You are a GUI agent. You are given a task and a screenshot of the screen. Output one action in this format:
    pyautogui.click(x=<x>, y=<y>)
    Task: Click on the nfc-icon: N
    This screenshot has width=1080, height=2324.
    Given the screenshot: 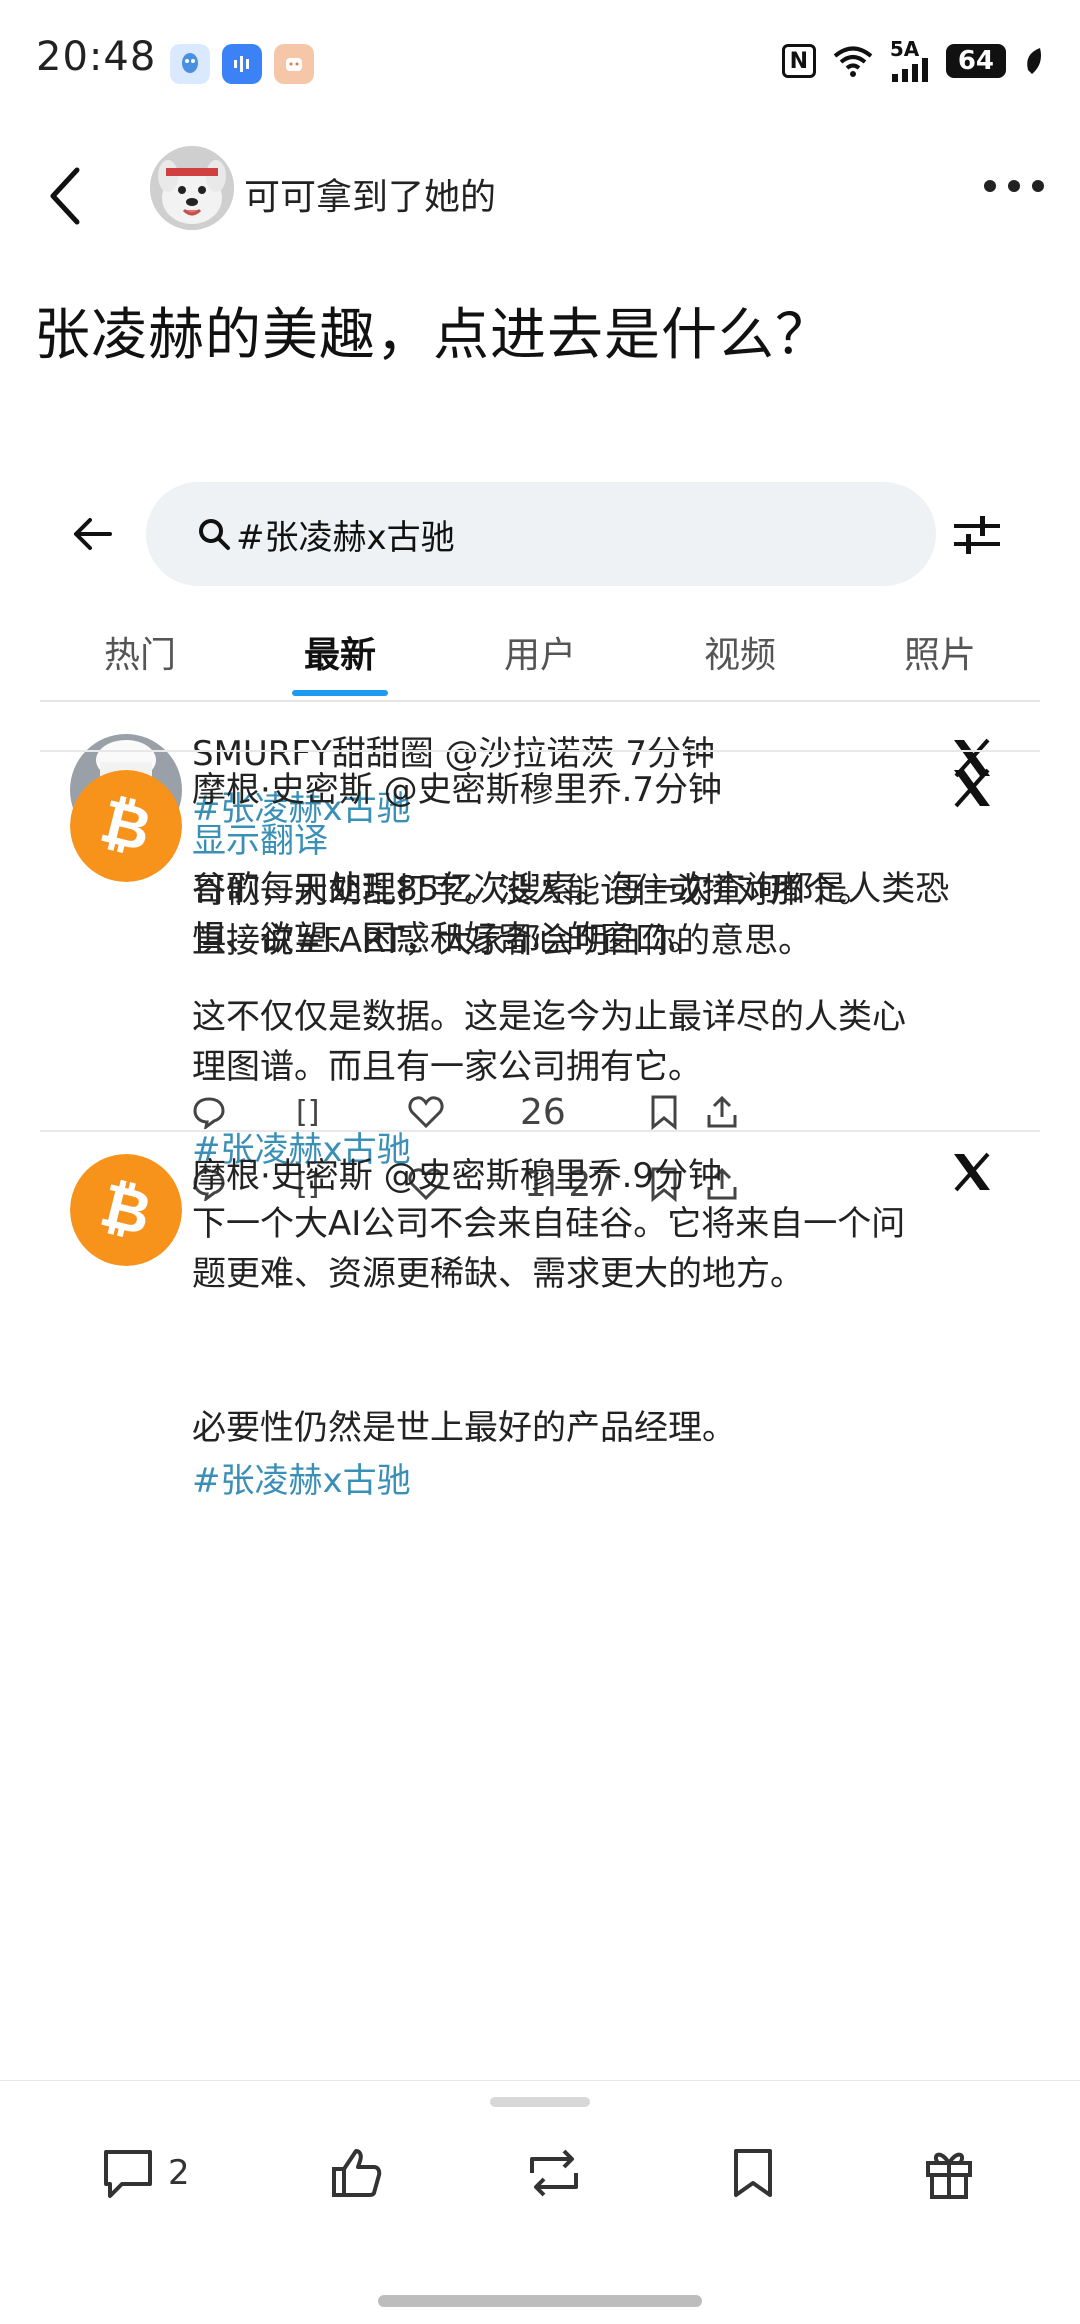 What is the action you would take?
    pyautogui.click(x=798, y=61)
    